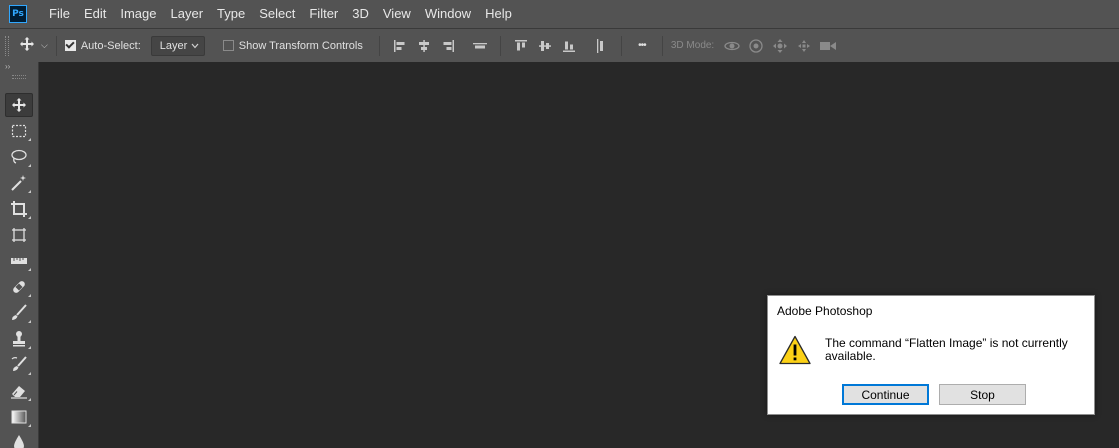 This screenshot has width=1119, height=448. I want to click on 3d-mode-label: 3D Mode:, so click(692, 45).